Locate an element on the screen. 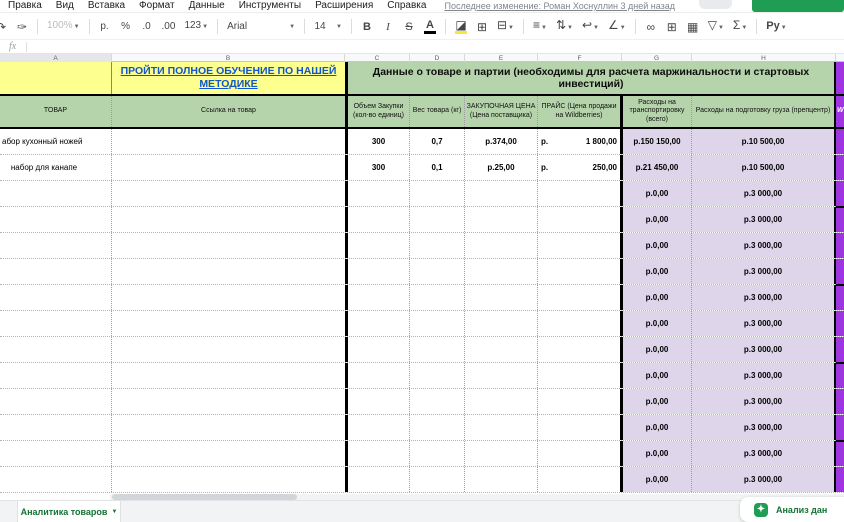 The width and height of the screenshot is (844, 522). insert-chart-icon: ▦ is located at coordinates (693, 27).